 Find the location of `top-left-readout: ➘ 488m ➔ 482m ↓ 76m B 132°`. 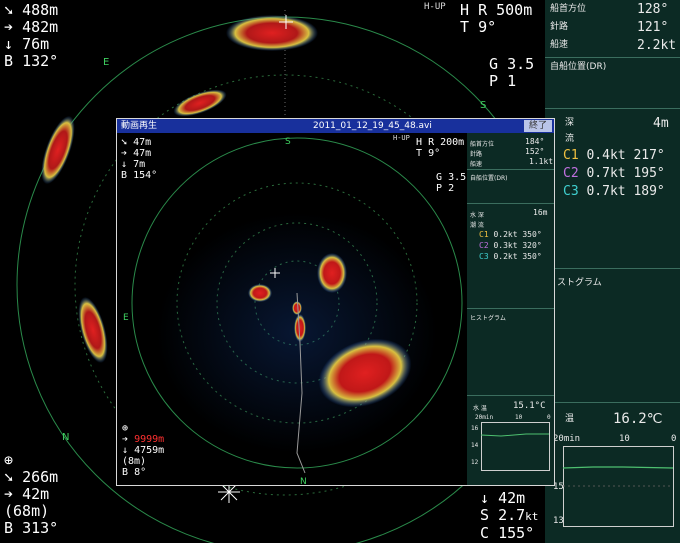

top-left-readout: ➘ 488m ➔ 482m ↓ 76m B 132° is located at coordinates (31, 35).